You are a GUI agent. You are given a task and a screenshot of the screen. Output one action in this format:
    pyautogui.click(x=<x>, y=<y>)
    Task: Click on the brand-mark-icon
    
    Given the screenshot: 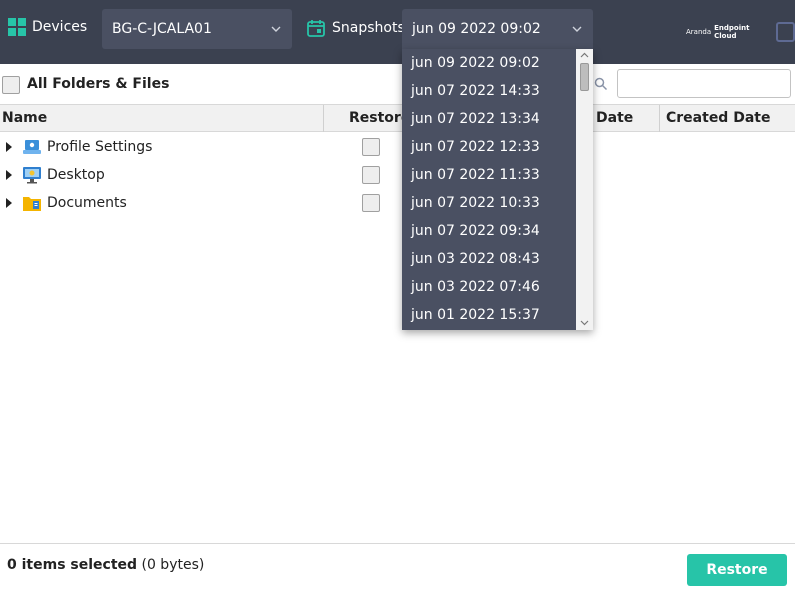 What is the action you would take?
    pyautogui.click(x=785, y=32)
    